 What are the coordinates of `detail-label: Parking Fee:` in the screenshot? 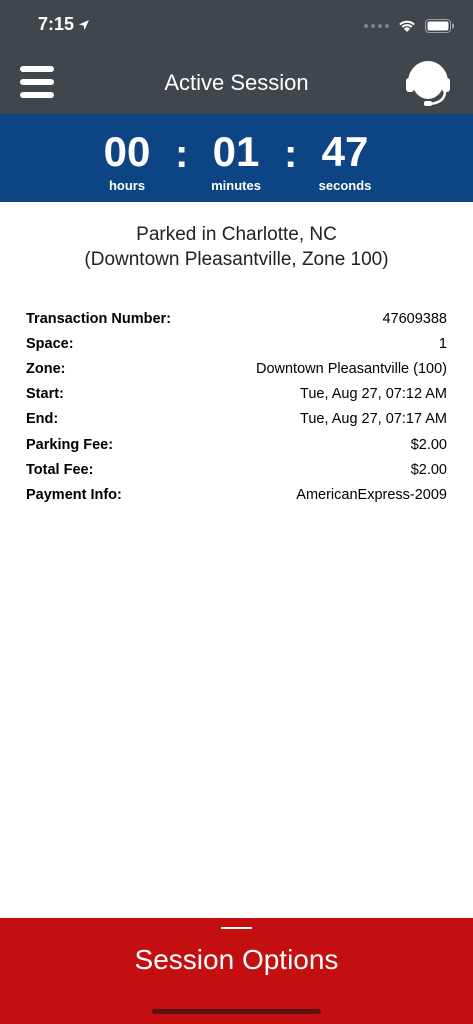 It's located at (70, 444).